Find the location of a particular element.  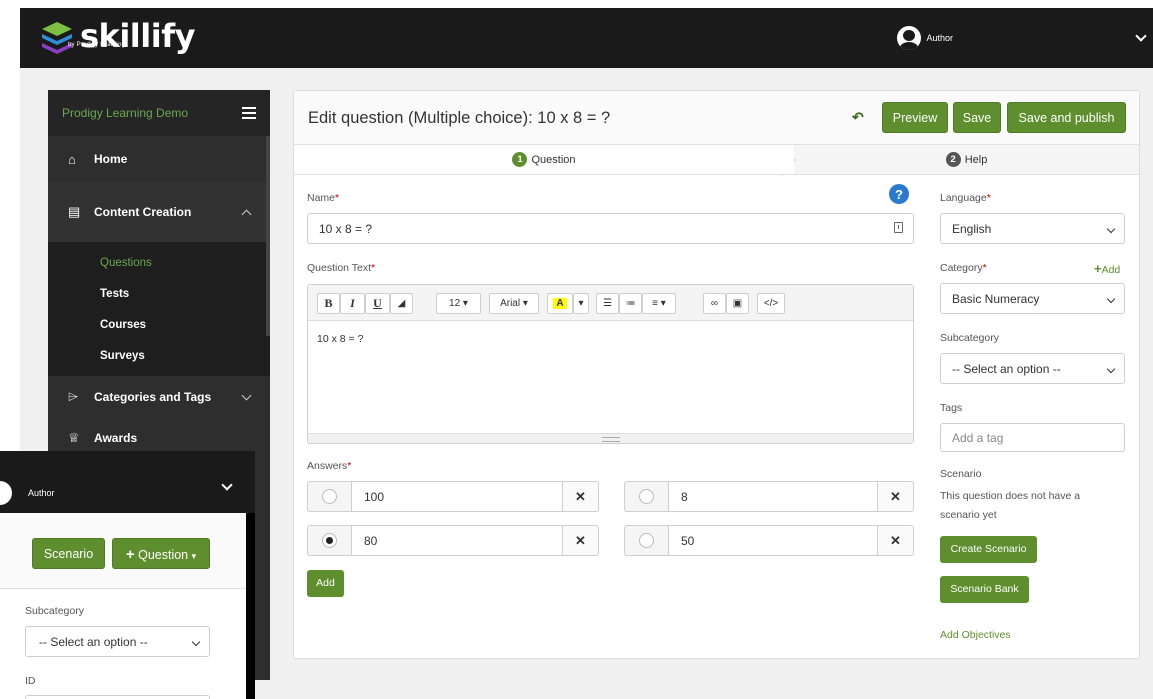

sidebar-item-questions: Questions is located at coordinates (159, 263).